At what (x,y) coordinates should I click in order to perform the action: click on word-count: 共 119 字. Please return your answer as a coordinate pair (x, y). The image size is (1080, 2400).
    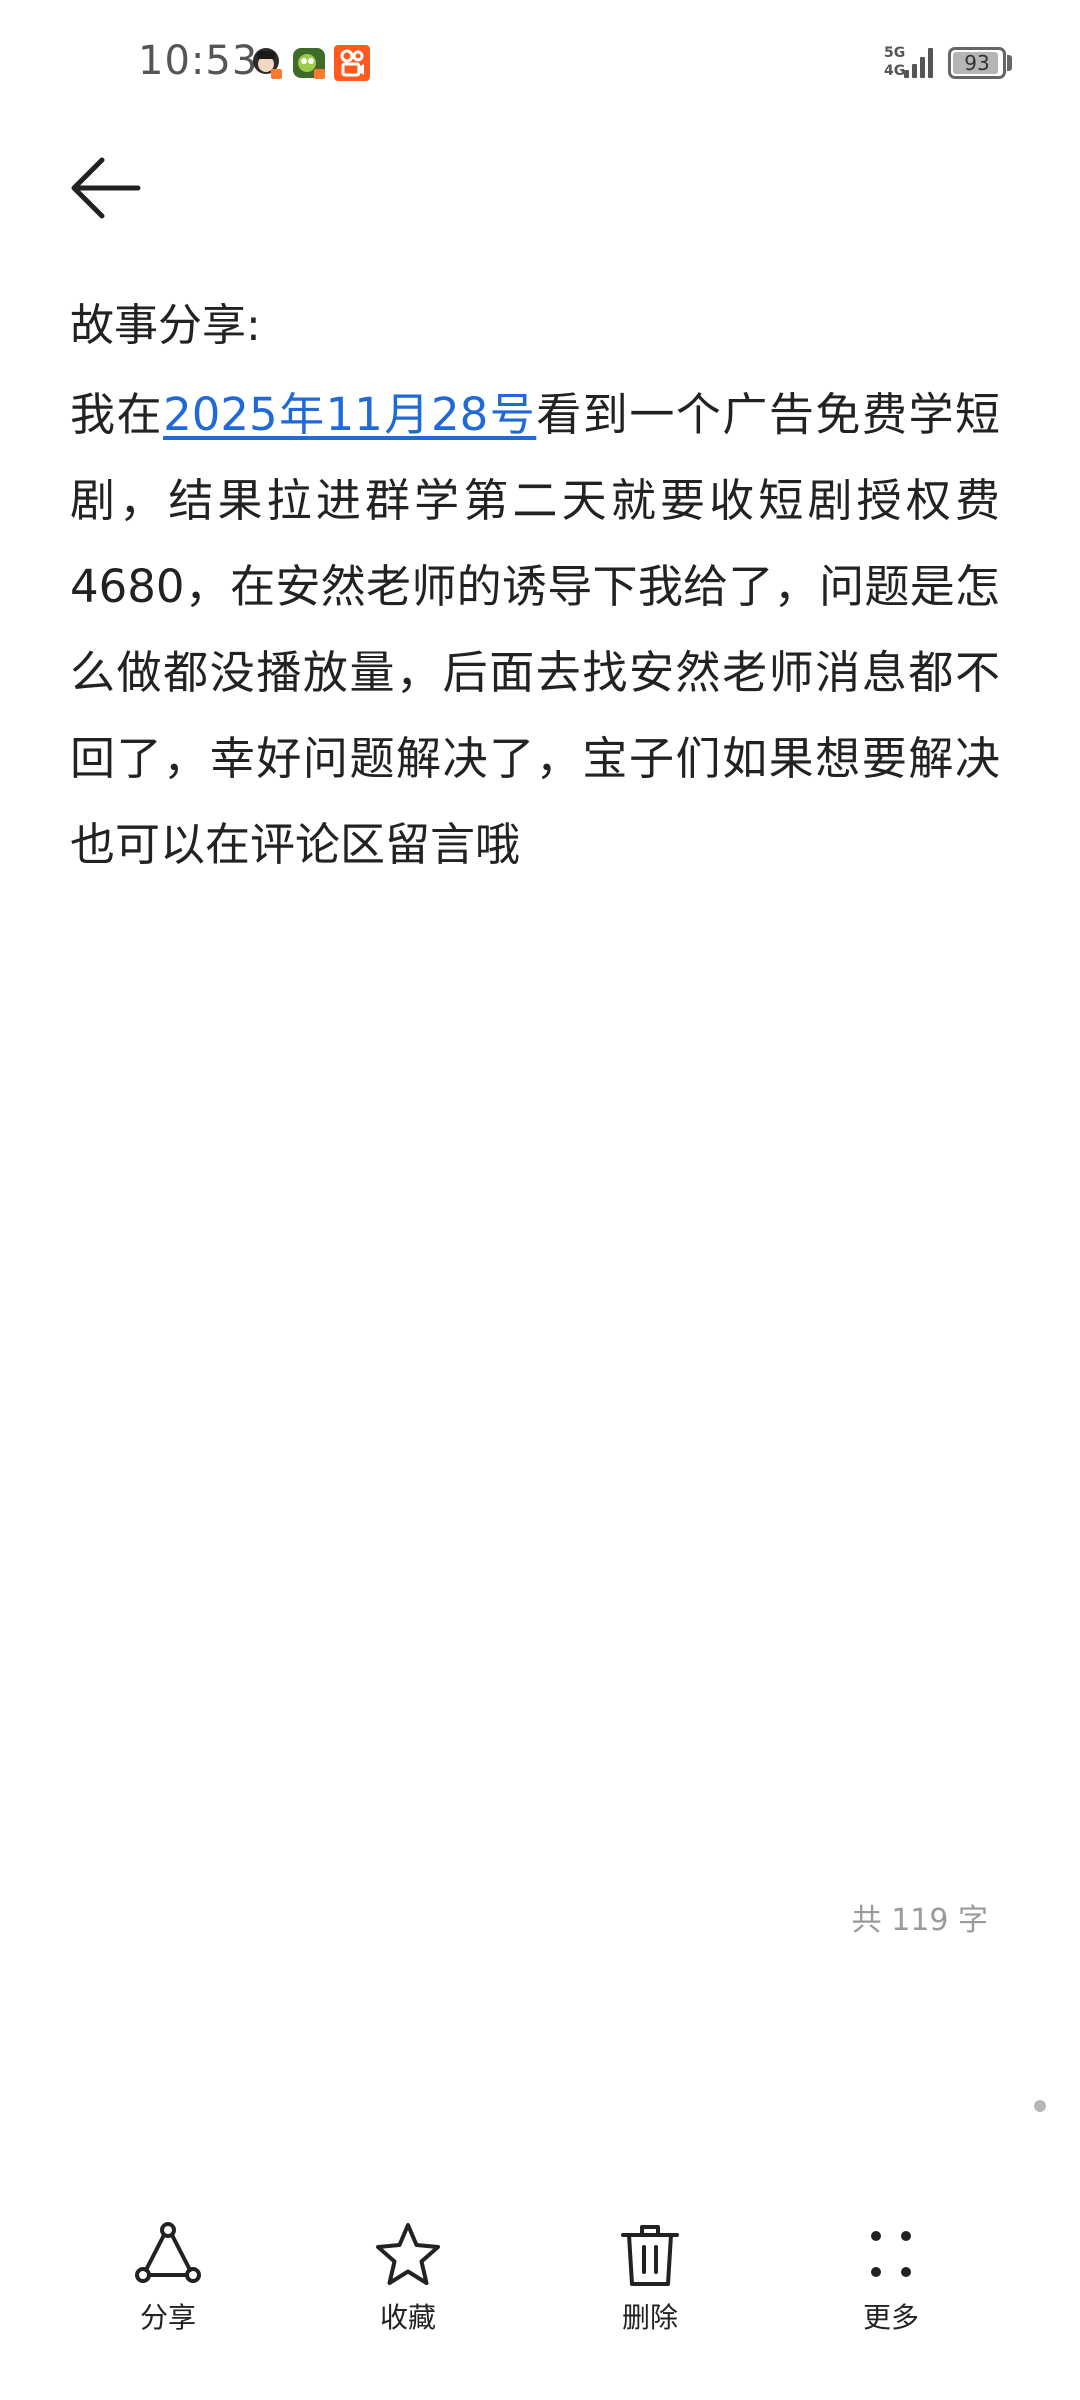
    Looking at the image, I should click on (919, 1920).